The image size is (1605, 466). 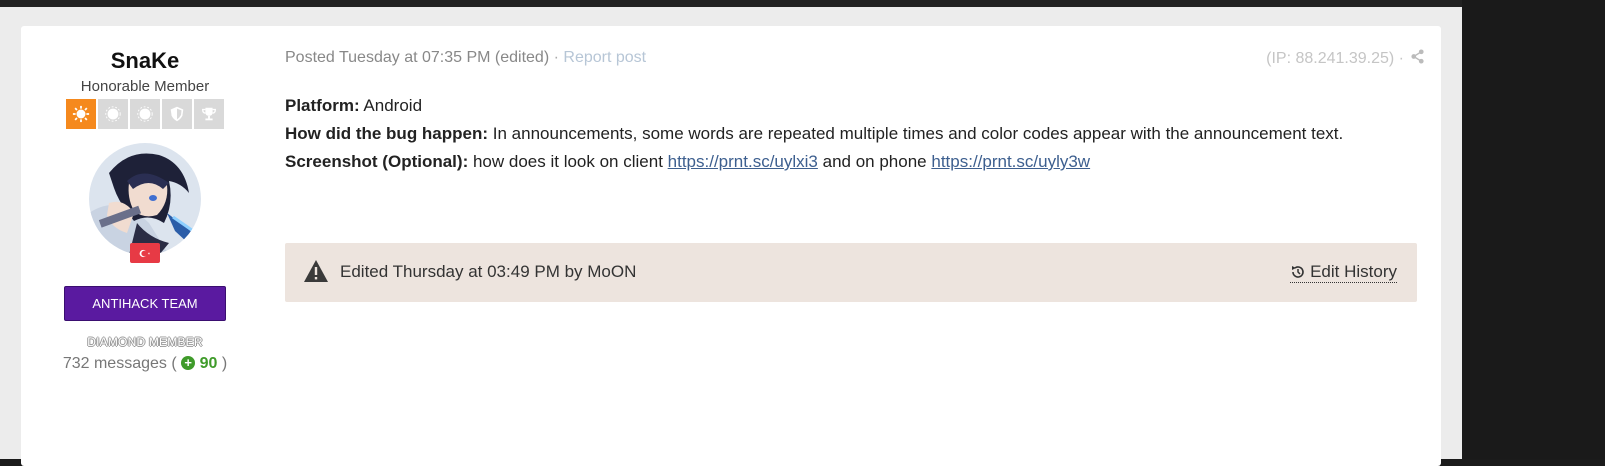 What do you see at coordinates (145, 253) in the screenshot?
I see `turkey-flag-icon` at bounding box center [145, 253].